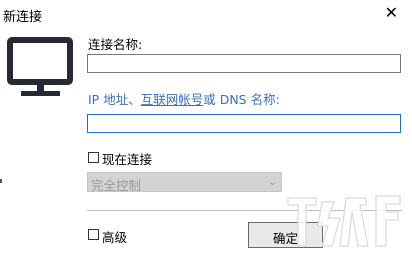  What do you see at coordinates (93, 157) in the screenshot?
I see `connect-now-checkbox` at bounding box center [93, 157].